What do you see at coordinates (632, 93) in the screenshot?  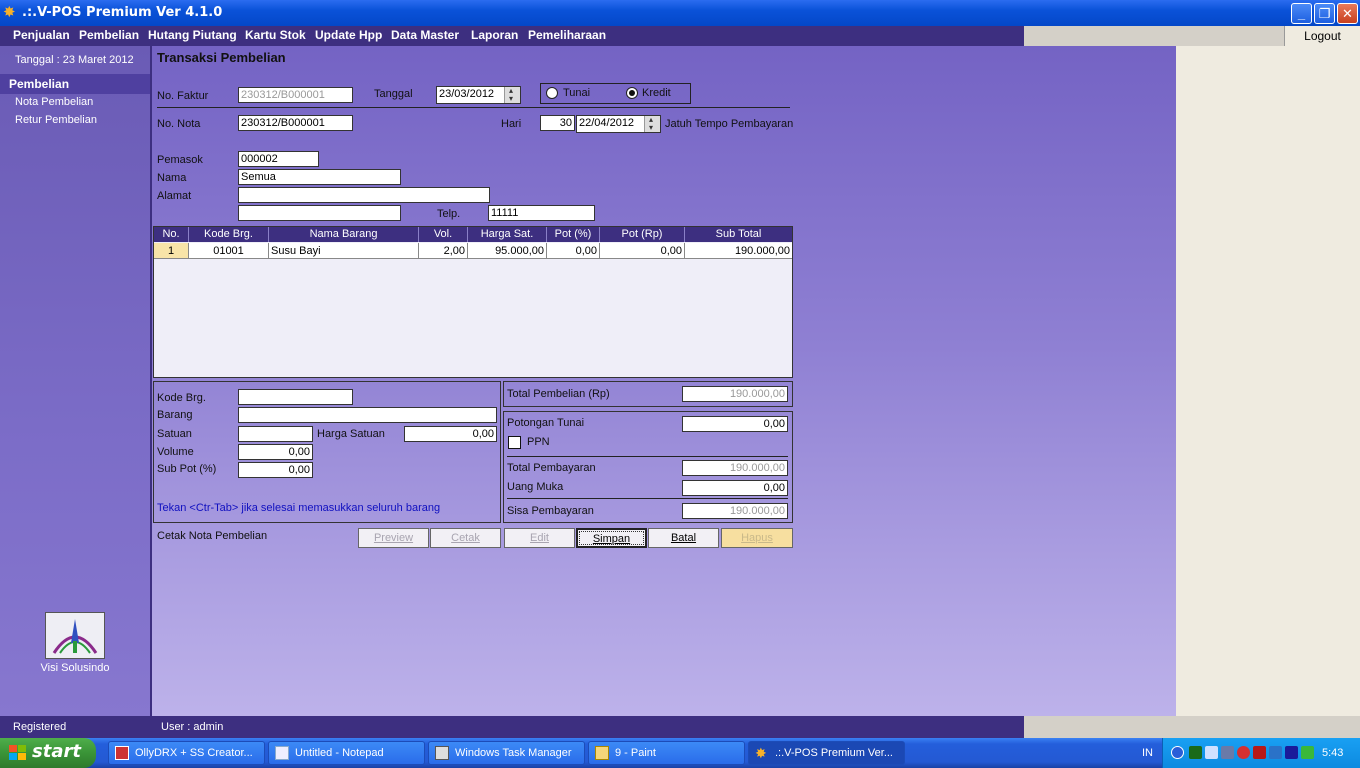 I see `radio-kredit` at bounding box center [632, 93].